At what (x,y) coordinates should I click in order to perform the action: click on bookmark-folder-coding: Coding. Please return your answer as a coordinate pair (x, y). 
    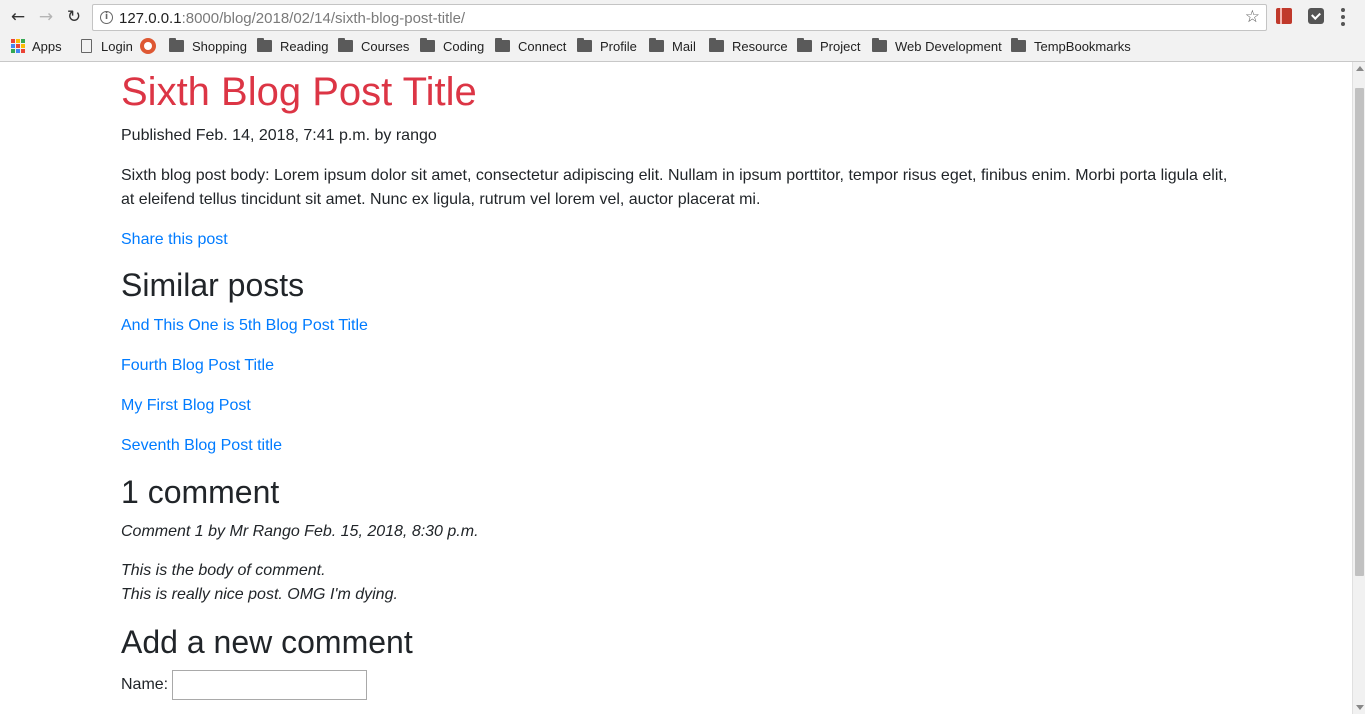
    Looking at the image, I should click on (452, 46).